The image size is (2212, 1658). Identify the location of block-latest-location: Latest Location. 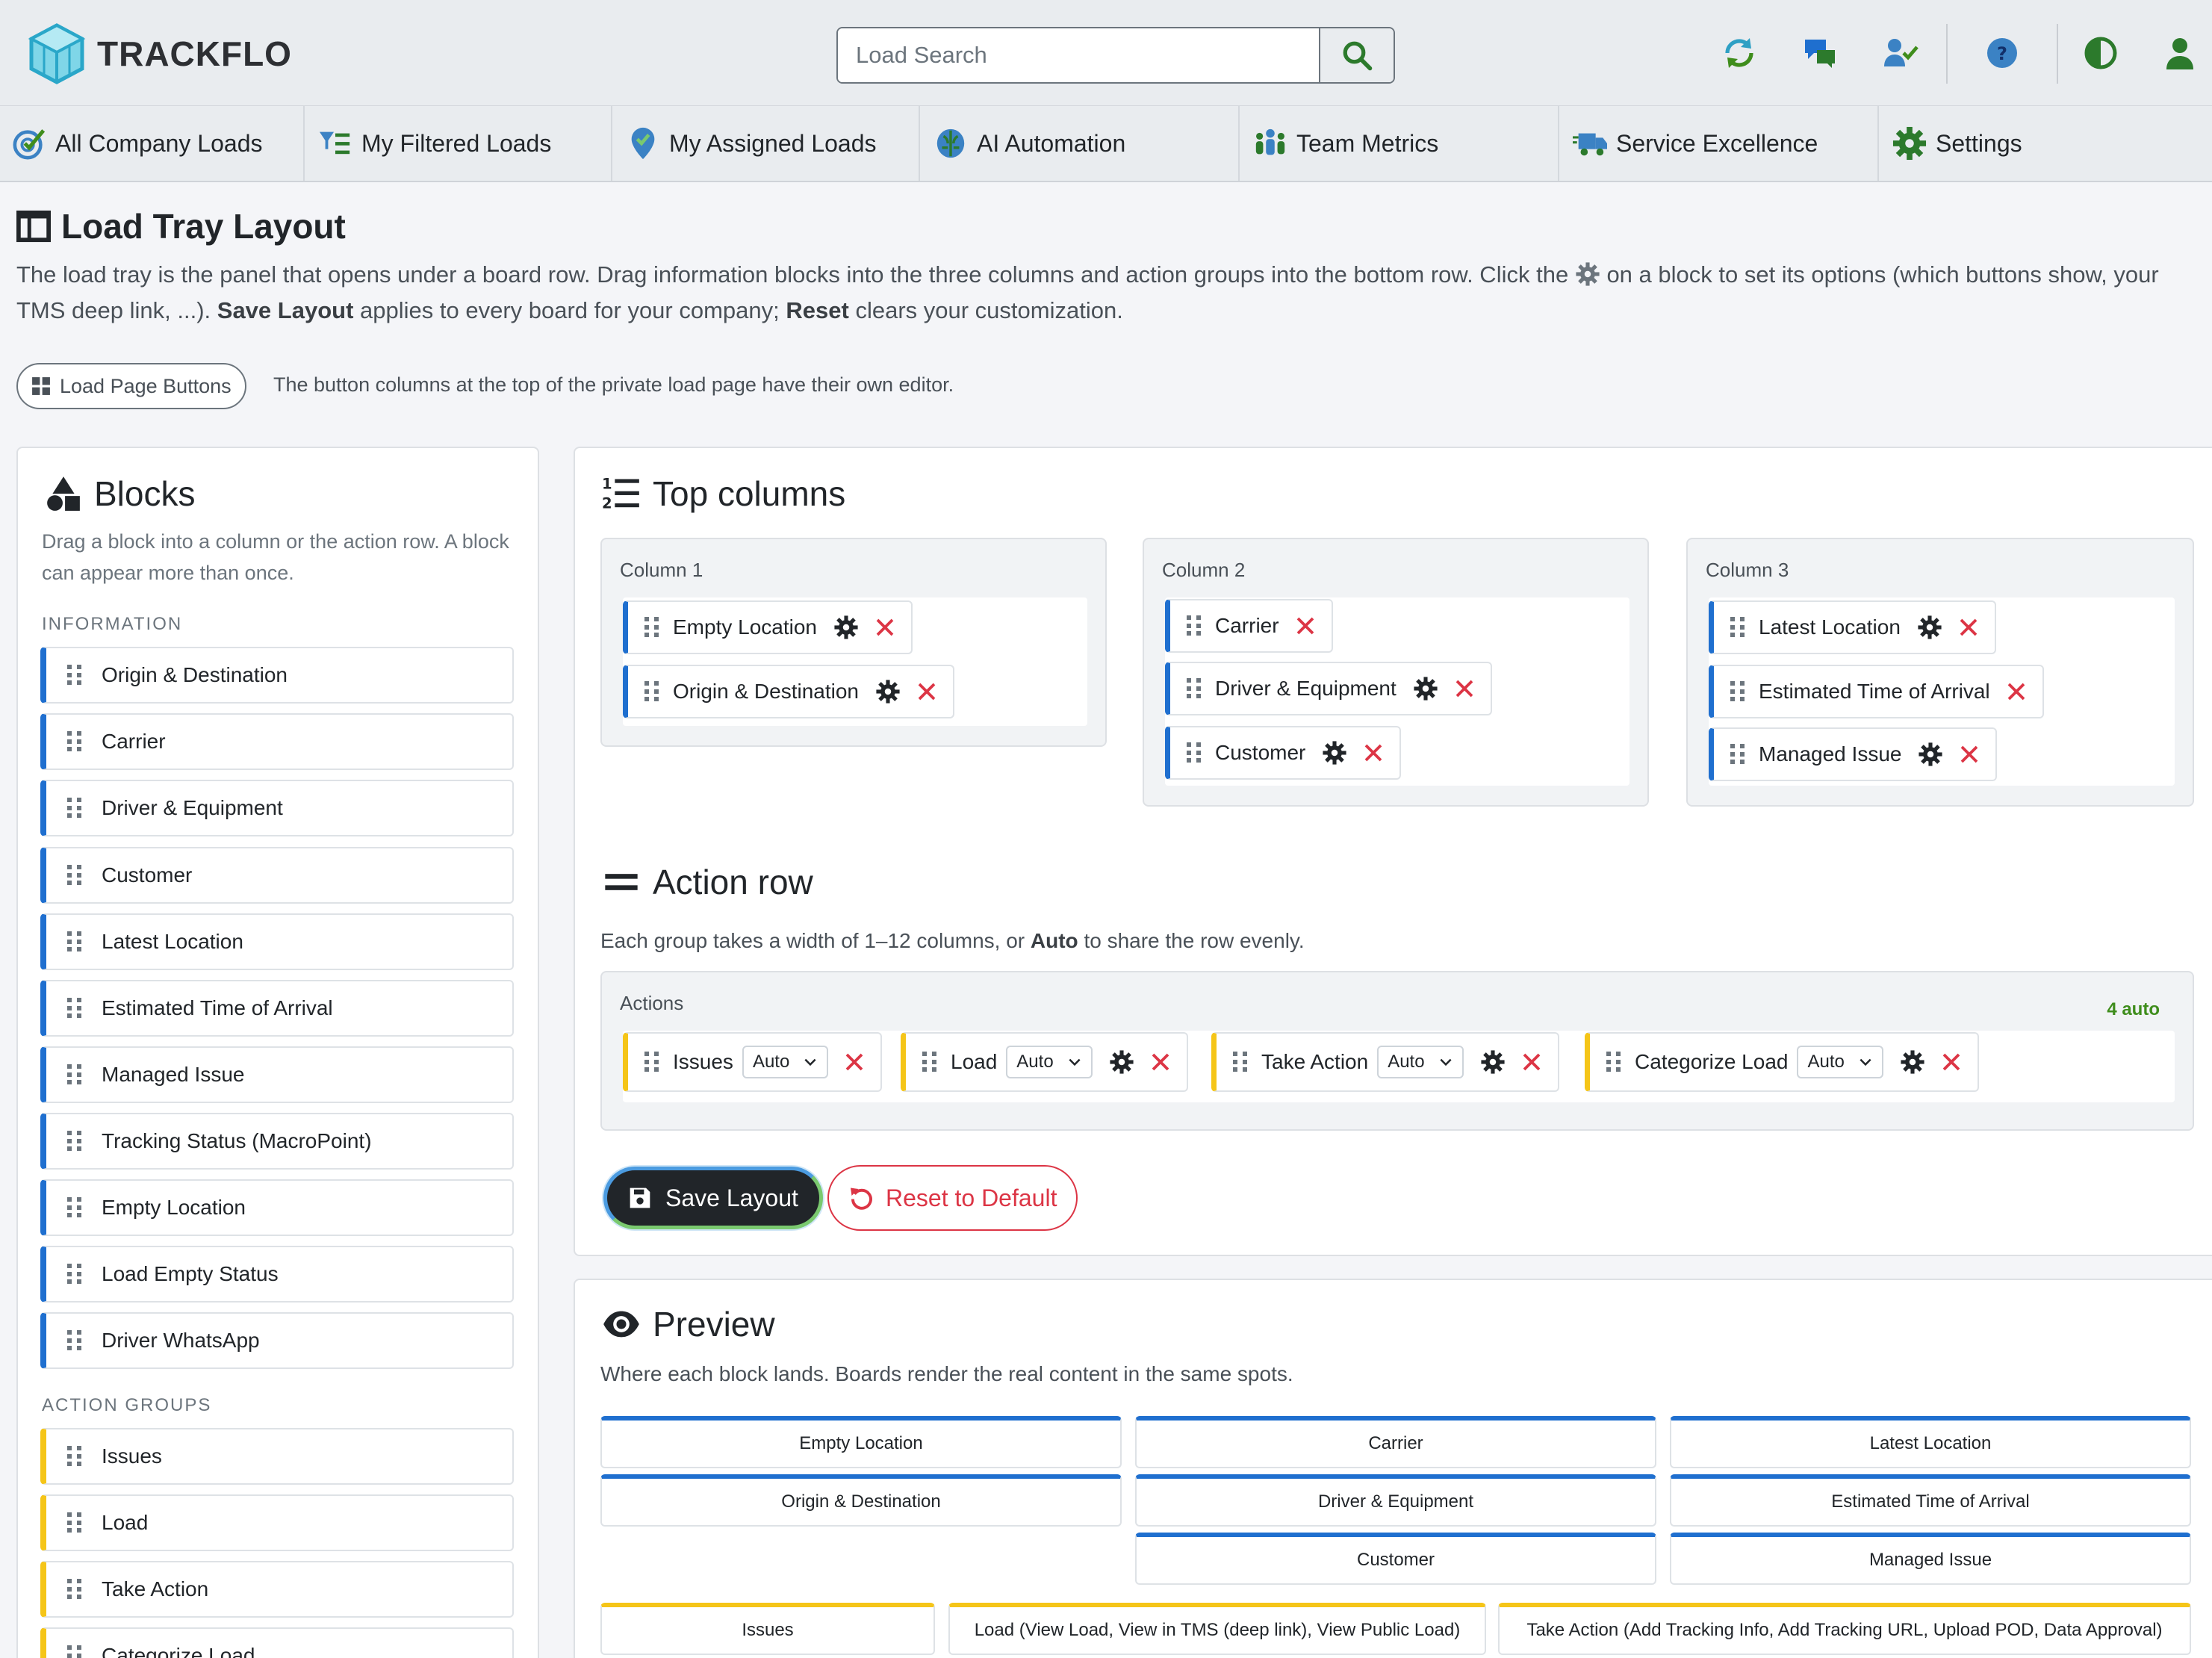
(277, 941).